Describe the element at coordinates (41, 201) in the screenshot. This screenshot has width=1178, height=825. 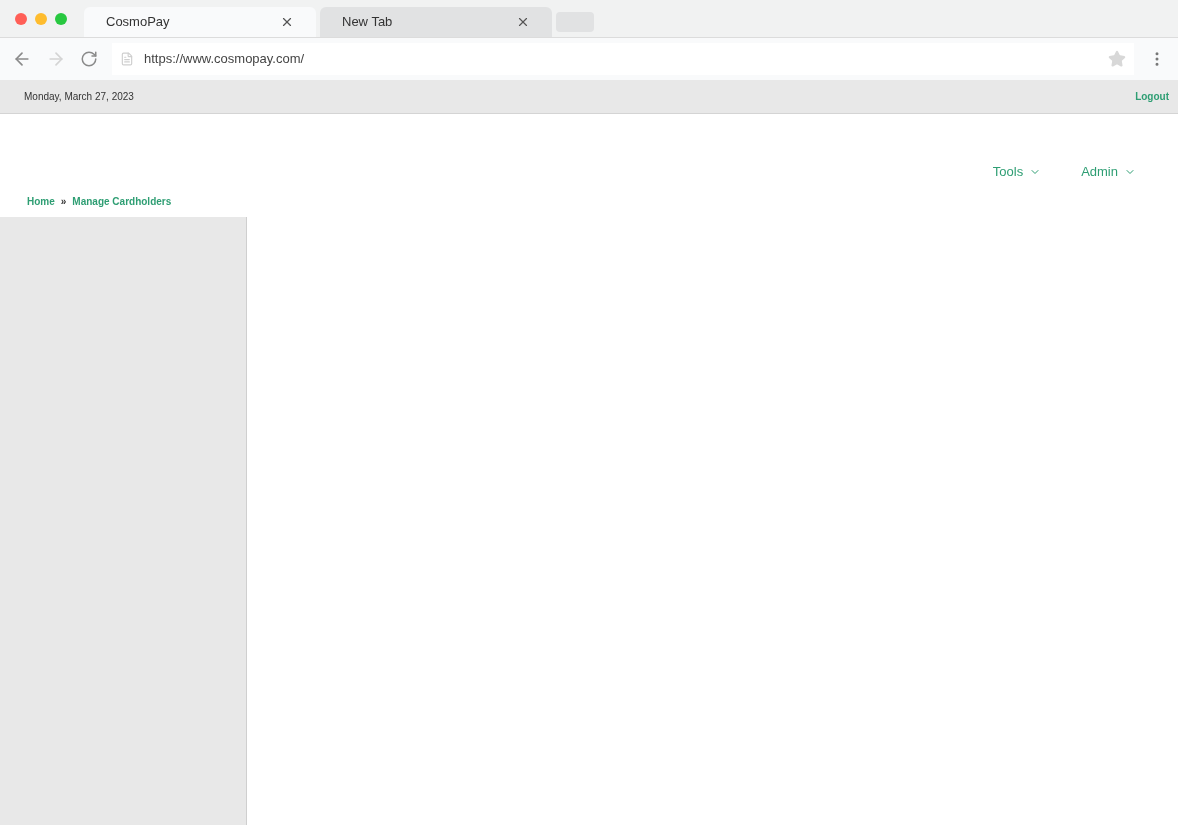
I see `breadcrumb-link: Home` at that location.